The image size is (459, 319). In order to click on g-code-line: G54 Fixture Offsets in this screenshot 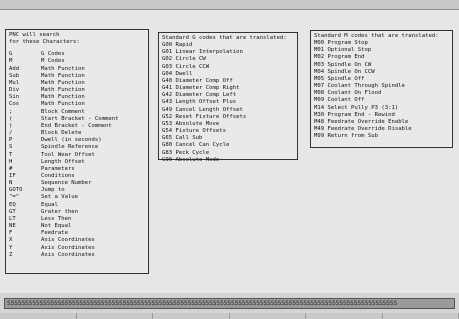, I will do `click(194, 131)`.